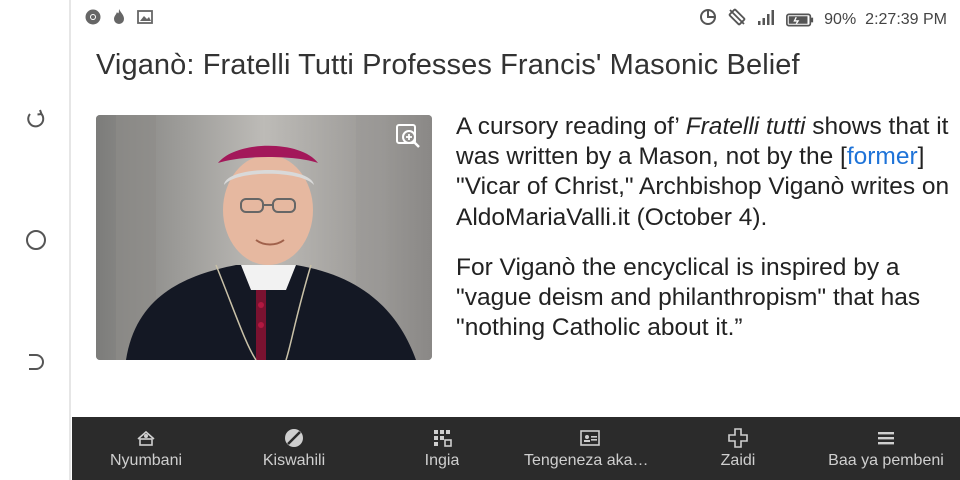 This screenshot has width=960, height=480. Describe the element at coordinates (745, 126) in the screenshot. I see `paragraph-1-italic-title: Fratelli tutti` at that location.